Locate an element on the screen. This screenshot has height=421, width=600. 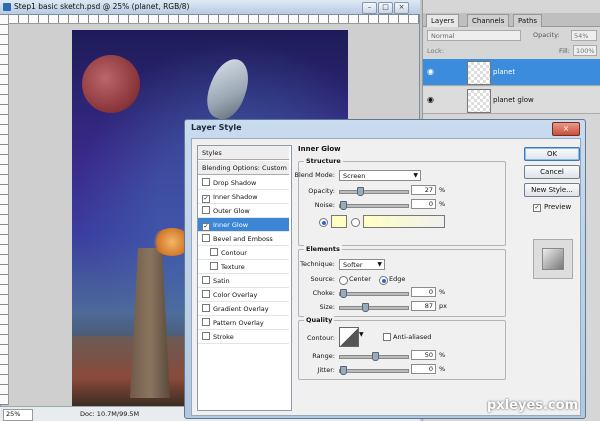
choke-field: 0 is located at coordinates (423, 292).